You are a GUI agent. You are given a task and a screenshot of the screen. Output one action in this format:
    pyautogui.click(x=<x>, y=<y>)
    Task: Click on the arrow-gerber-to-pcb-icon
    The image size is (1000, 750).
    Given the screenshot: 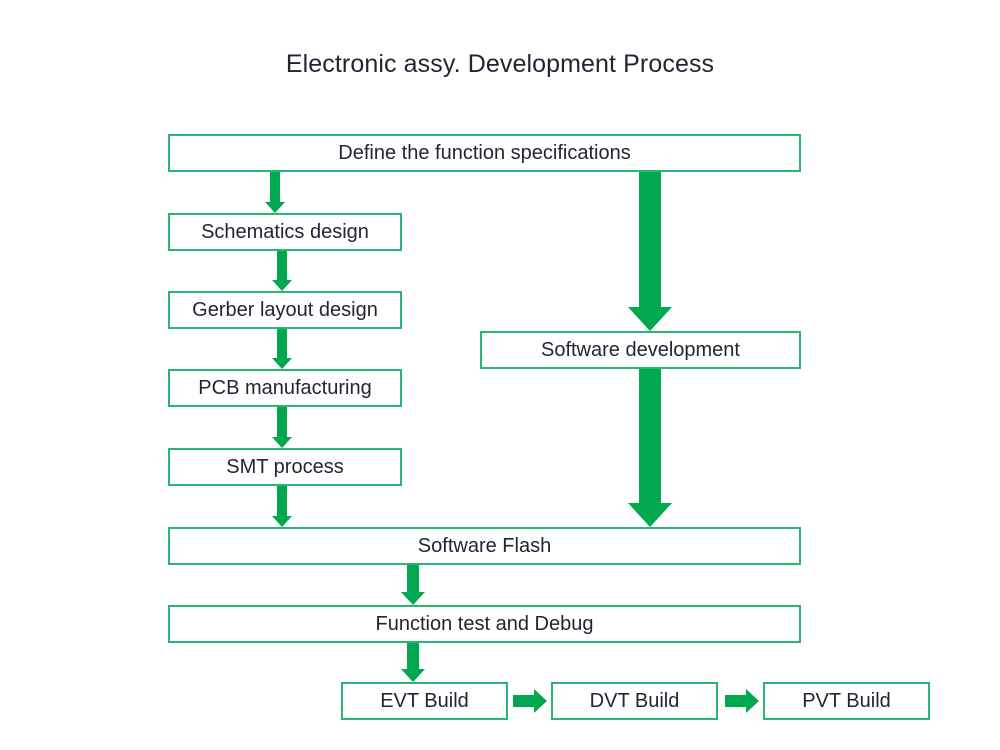 What is the action you would take?
    pyautogui.click(x=282, y=349)
    